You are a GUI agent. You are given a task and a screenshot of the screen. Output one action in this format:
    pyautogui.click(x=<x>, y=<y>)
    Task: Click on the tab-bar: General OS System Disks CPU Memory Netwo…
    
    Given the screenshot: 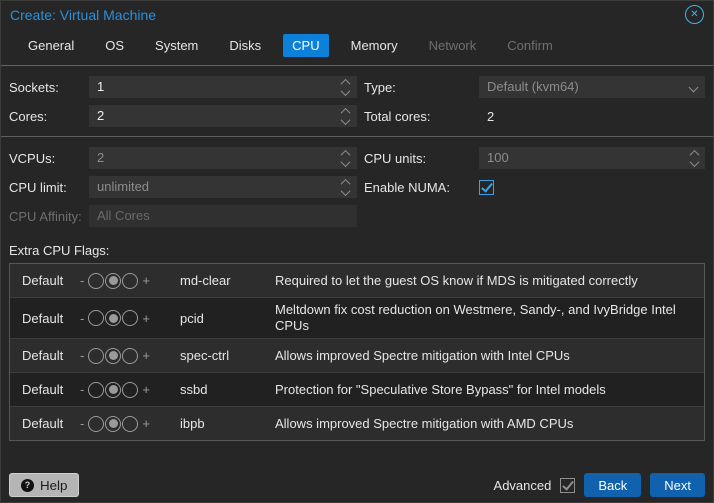 What is the action you would take?
    pyautogui.click(x=357, y=47)
    